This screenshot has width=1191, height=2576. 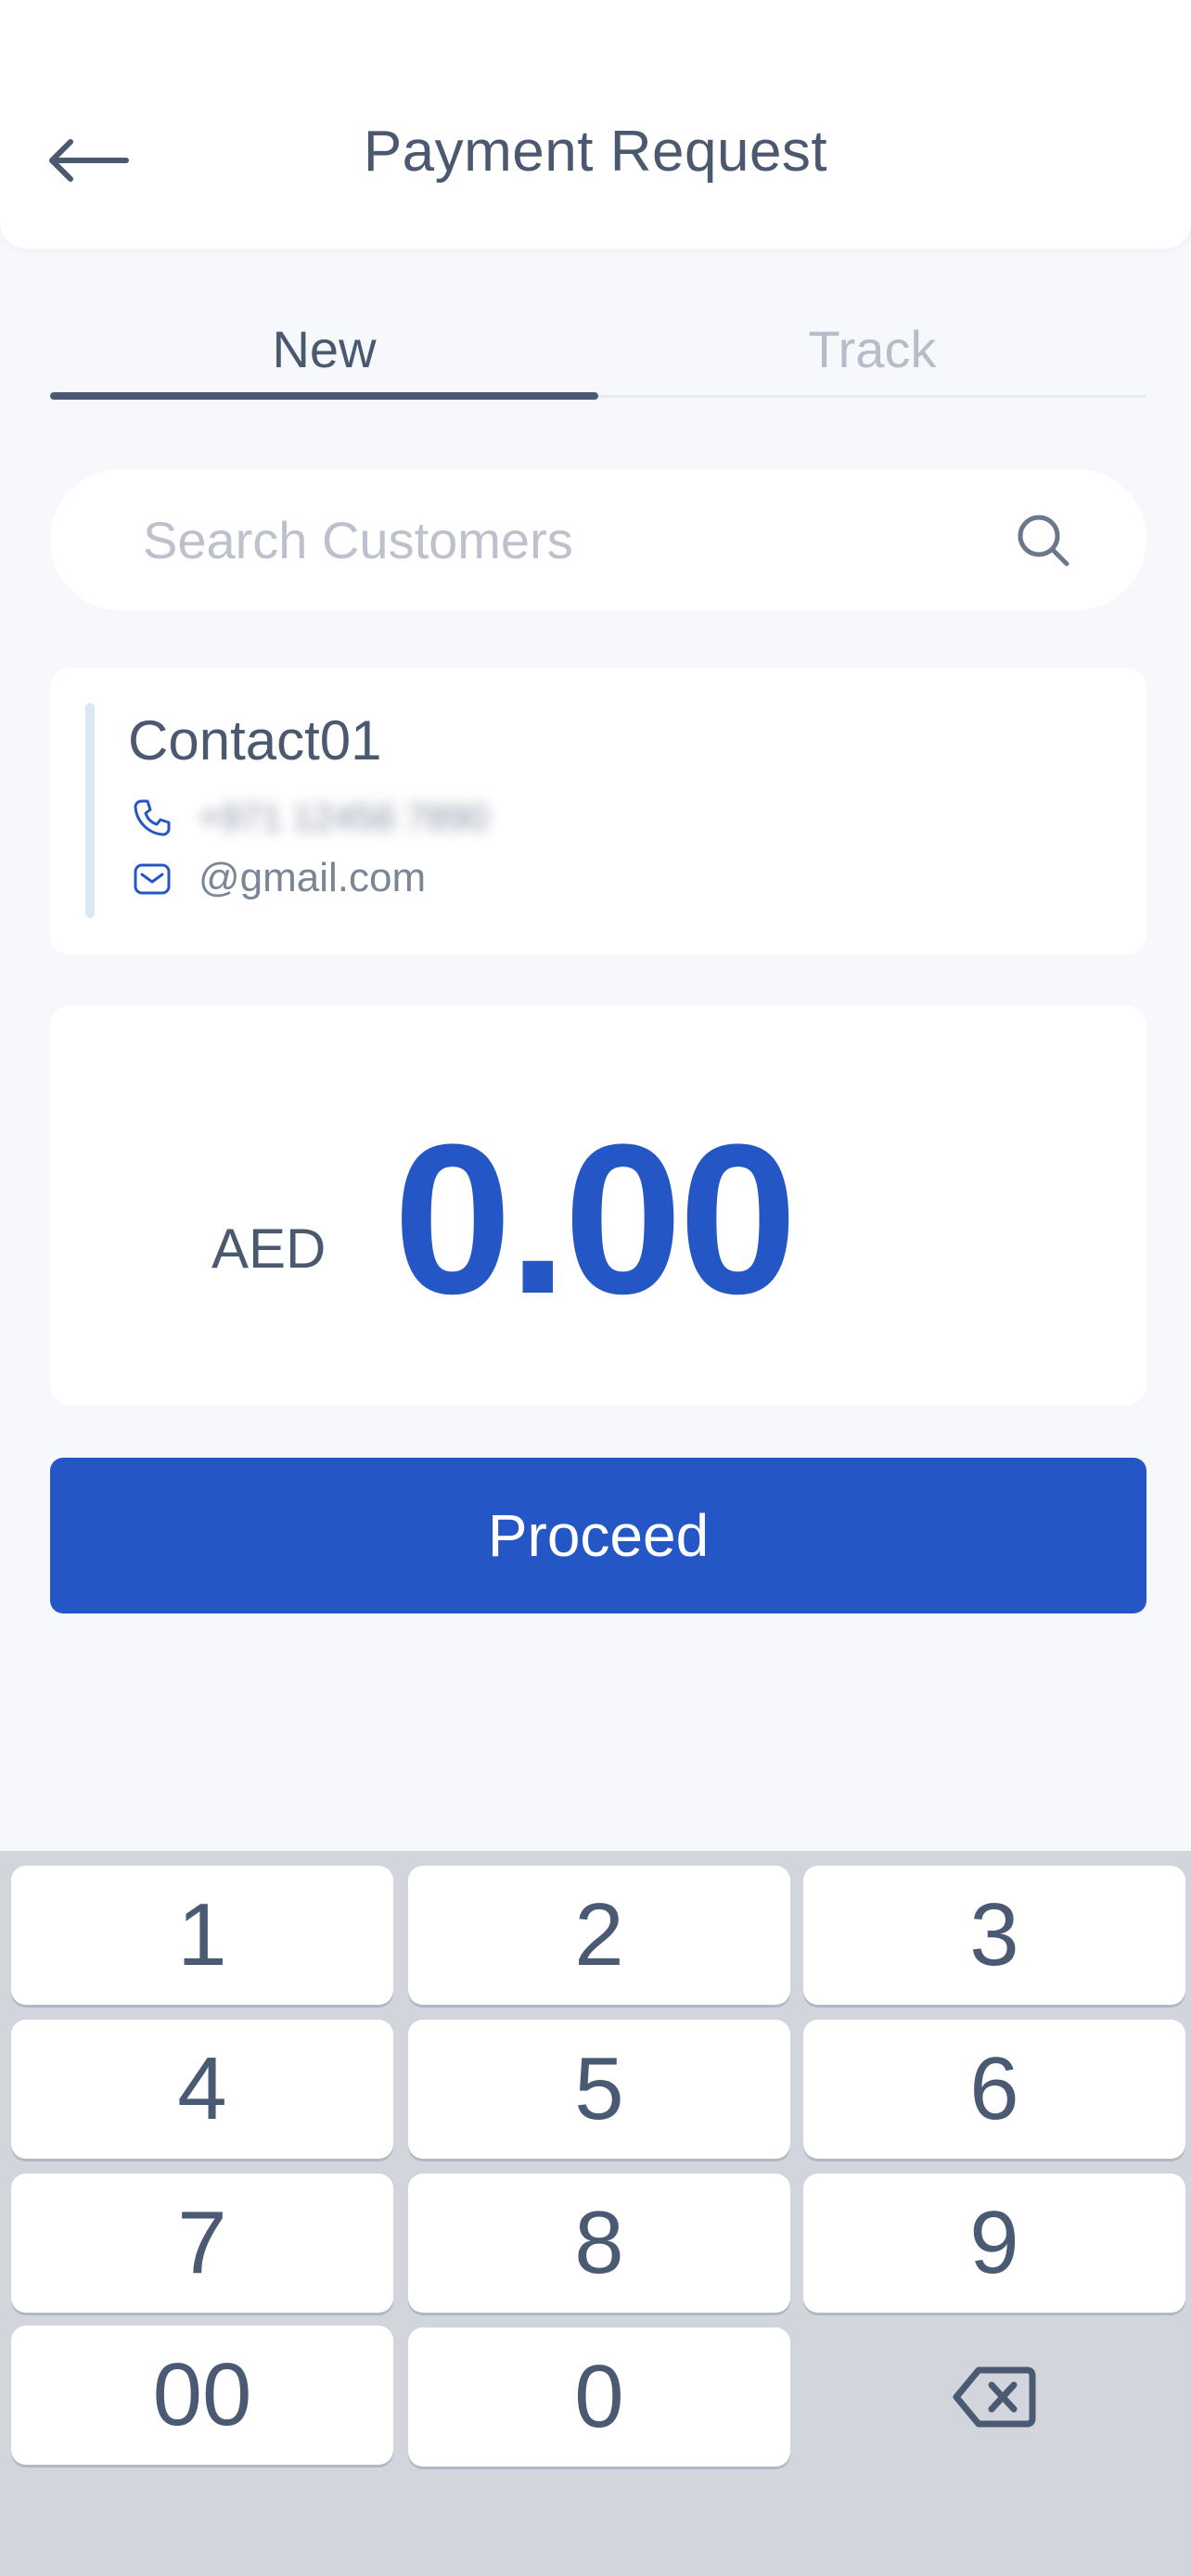 I want to click on key-6: 6, so click(x=994, y=2089).